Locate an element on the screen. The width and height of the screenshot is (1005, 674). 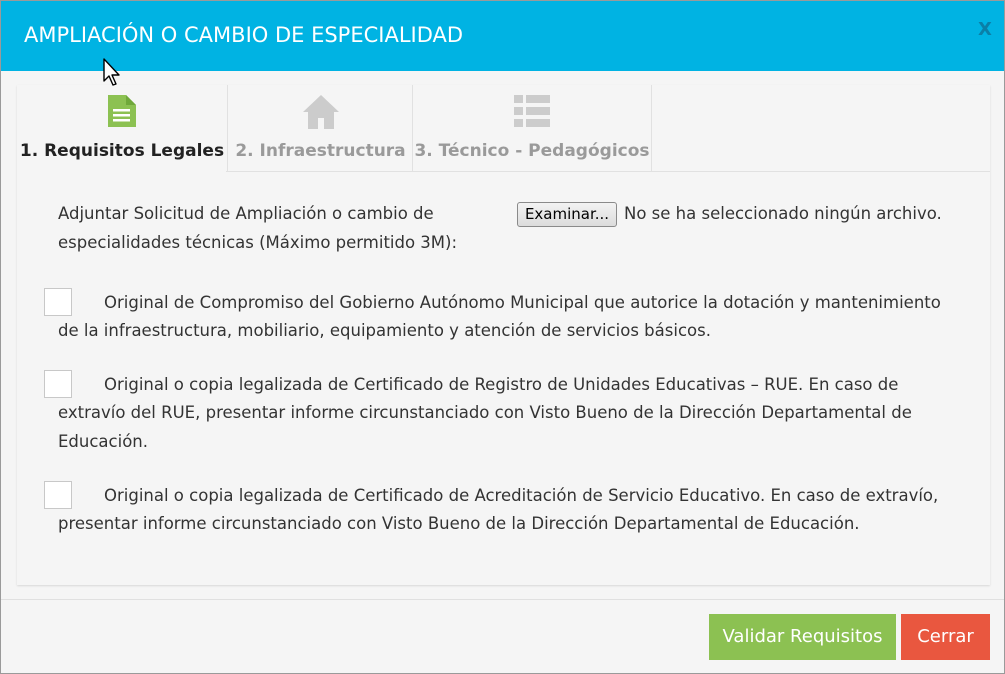
tab-label: 1. Requisitos Legales is located at coordinates (122, 151).